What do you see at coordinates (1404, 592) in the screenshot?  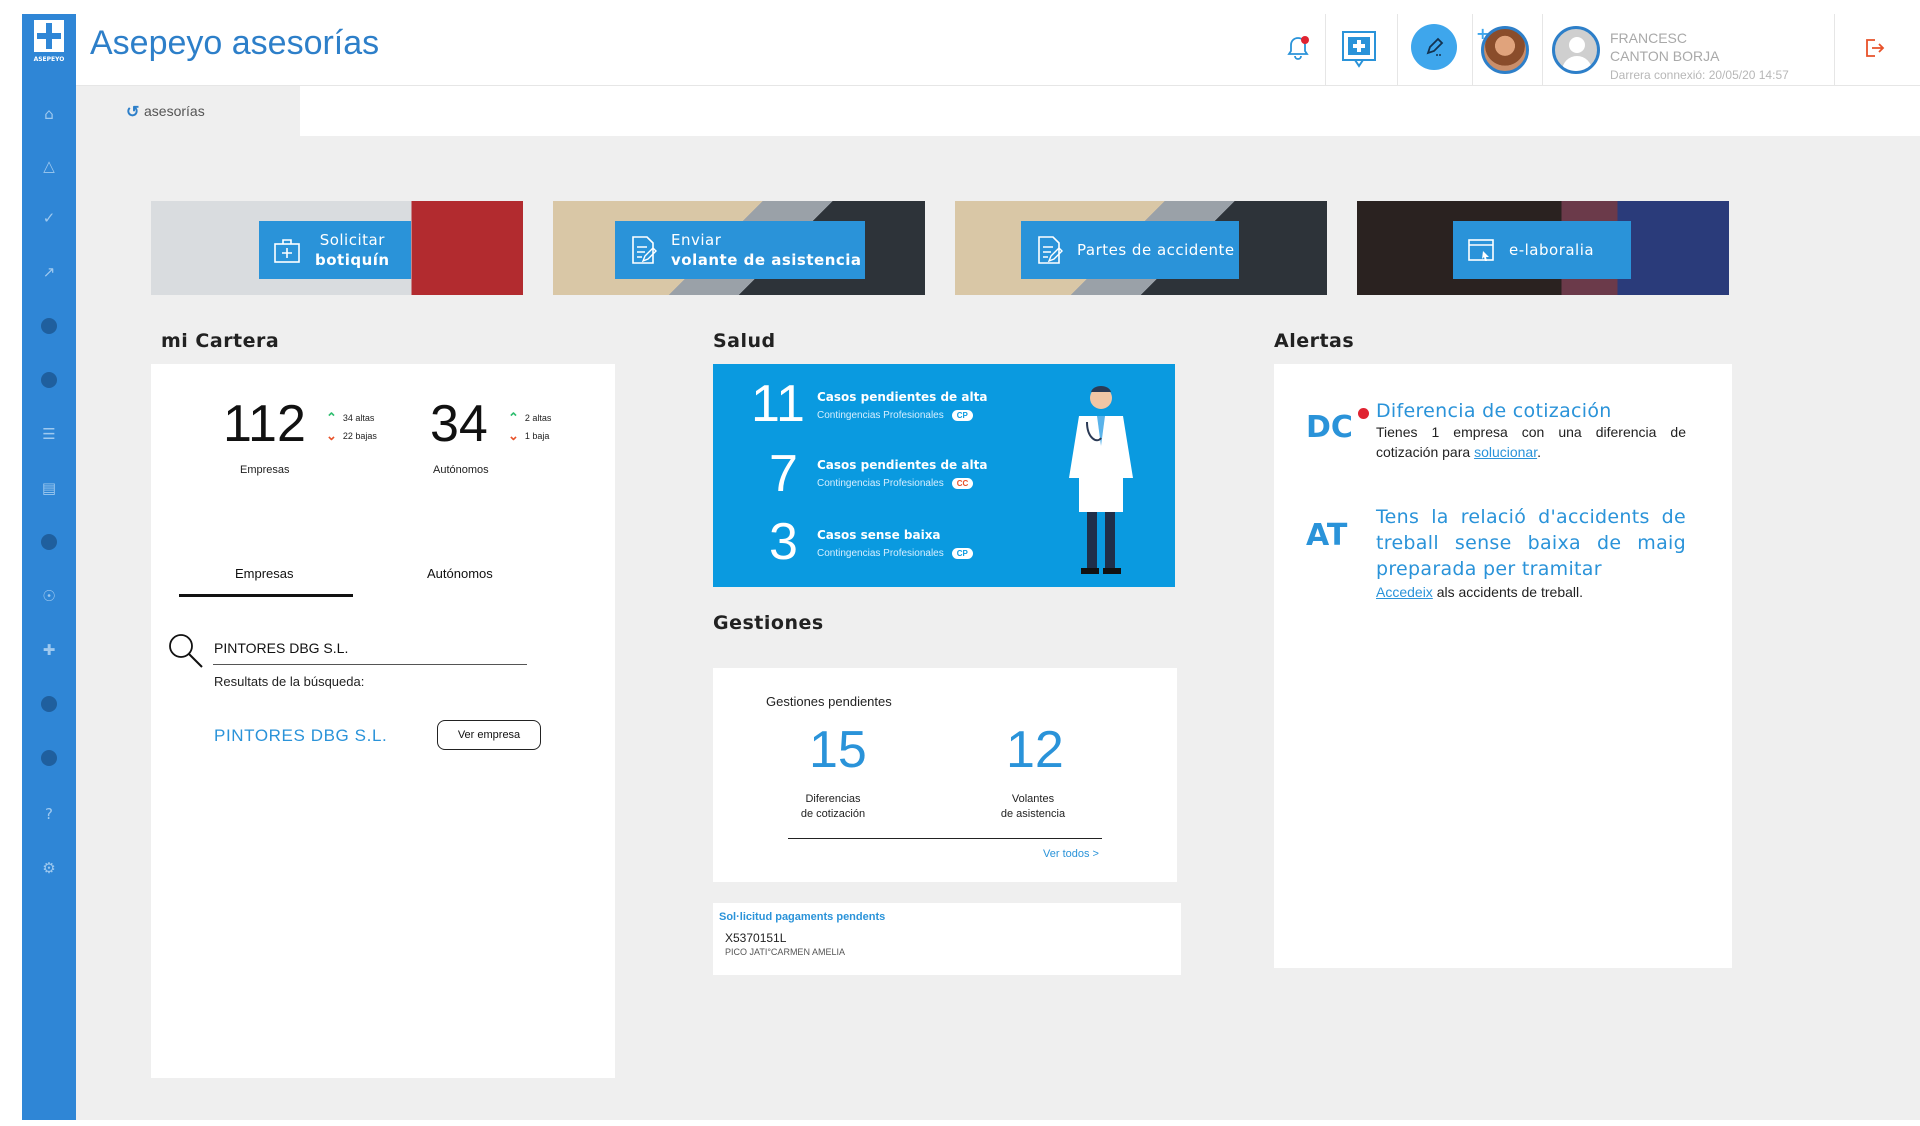 I see `accedeix-link: Accedeix` at bounding box center [1404, 592].